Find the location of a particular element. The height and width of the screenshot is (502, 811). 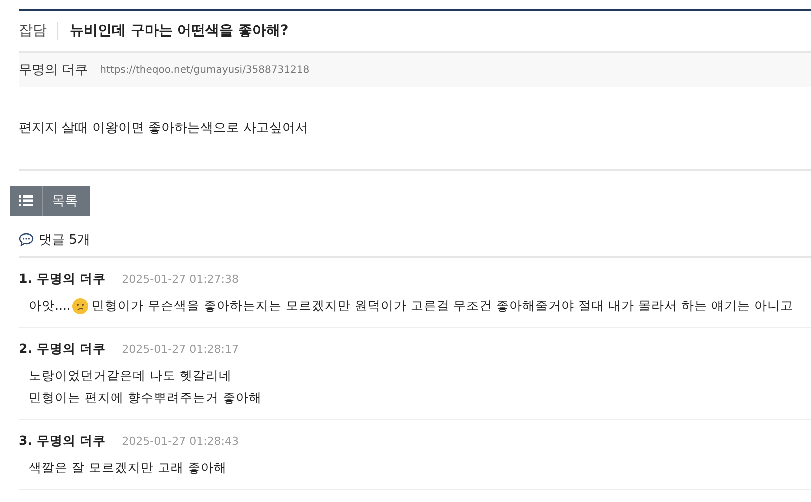

post-url: https://theqoo.net/gumayusi/3588731218 is located at coordinates (205, 70).